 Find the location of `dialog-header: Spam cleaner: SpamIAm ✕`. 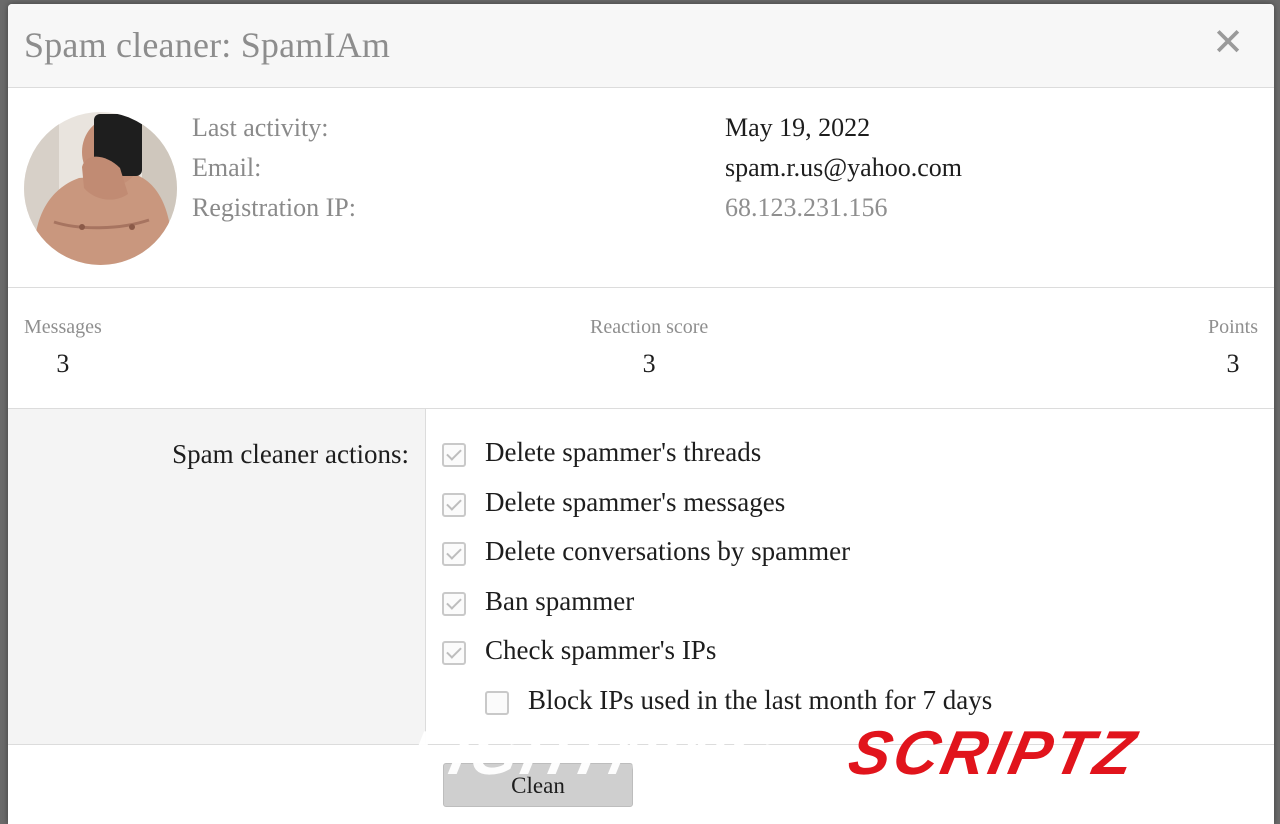

dialog-header: Spam cleaner: SpamIAm ✕ is located at coordinates (641, 46).